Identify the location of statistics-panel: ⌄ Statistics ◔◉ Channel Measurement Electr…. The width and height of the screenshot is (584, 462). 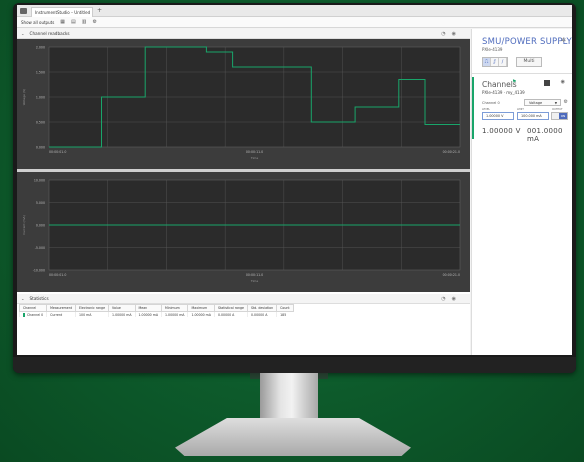
(243, 324).